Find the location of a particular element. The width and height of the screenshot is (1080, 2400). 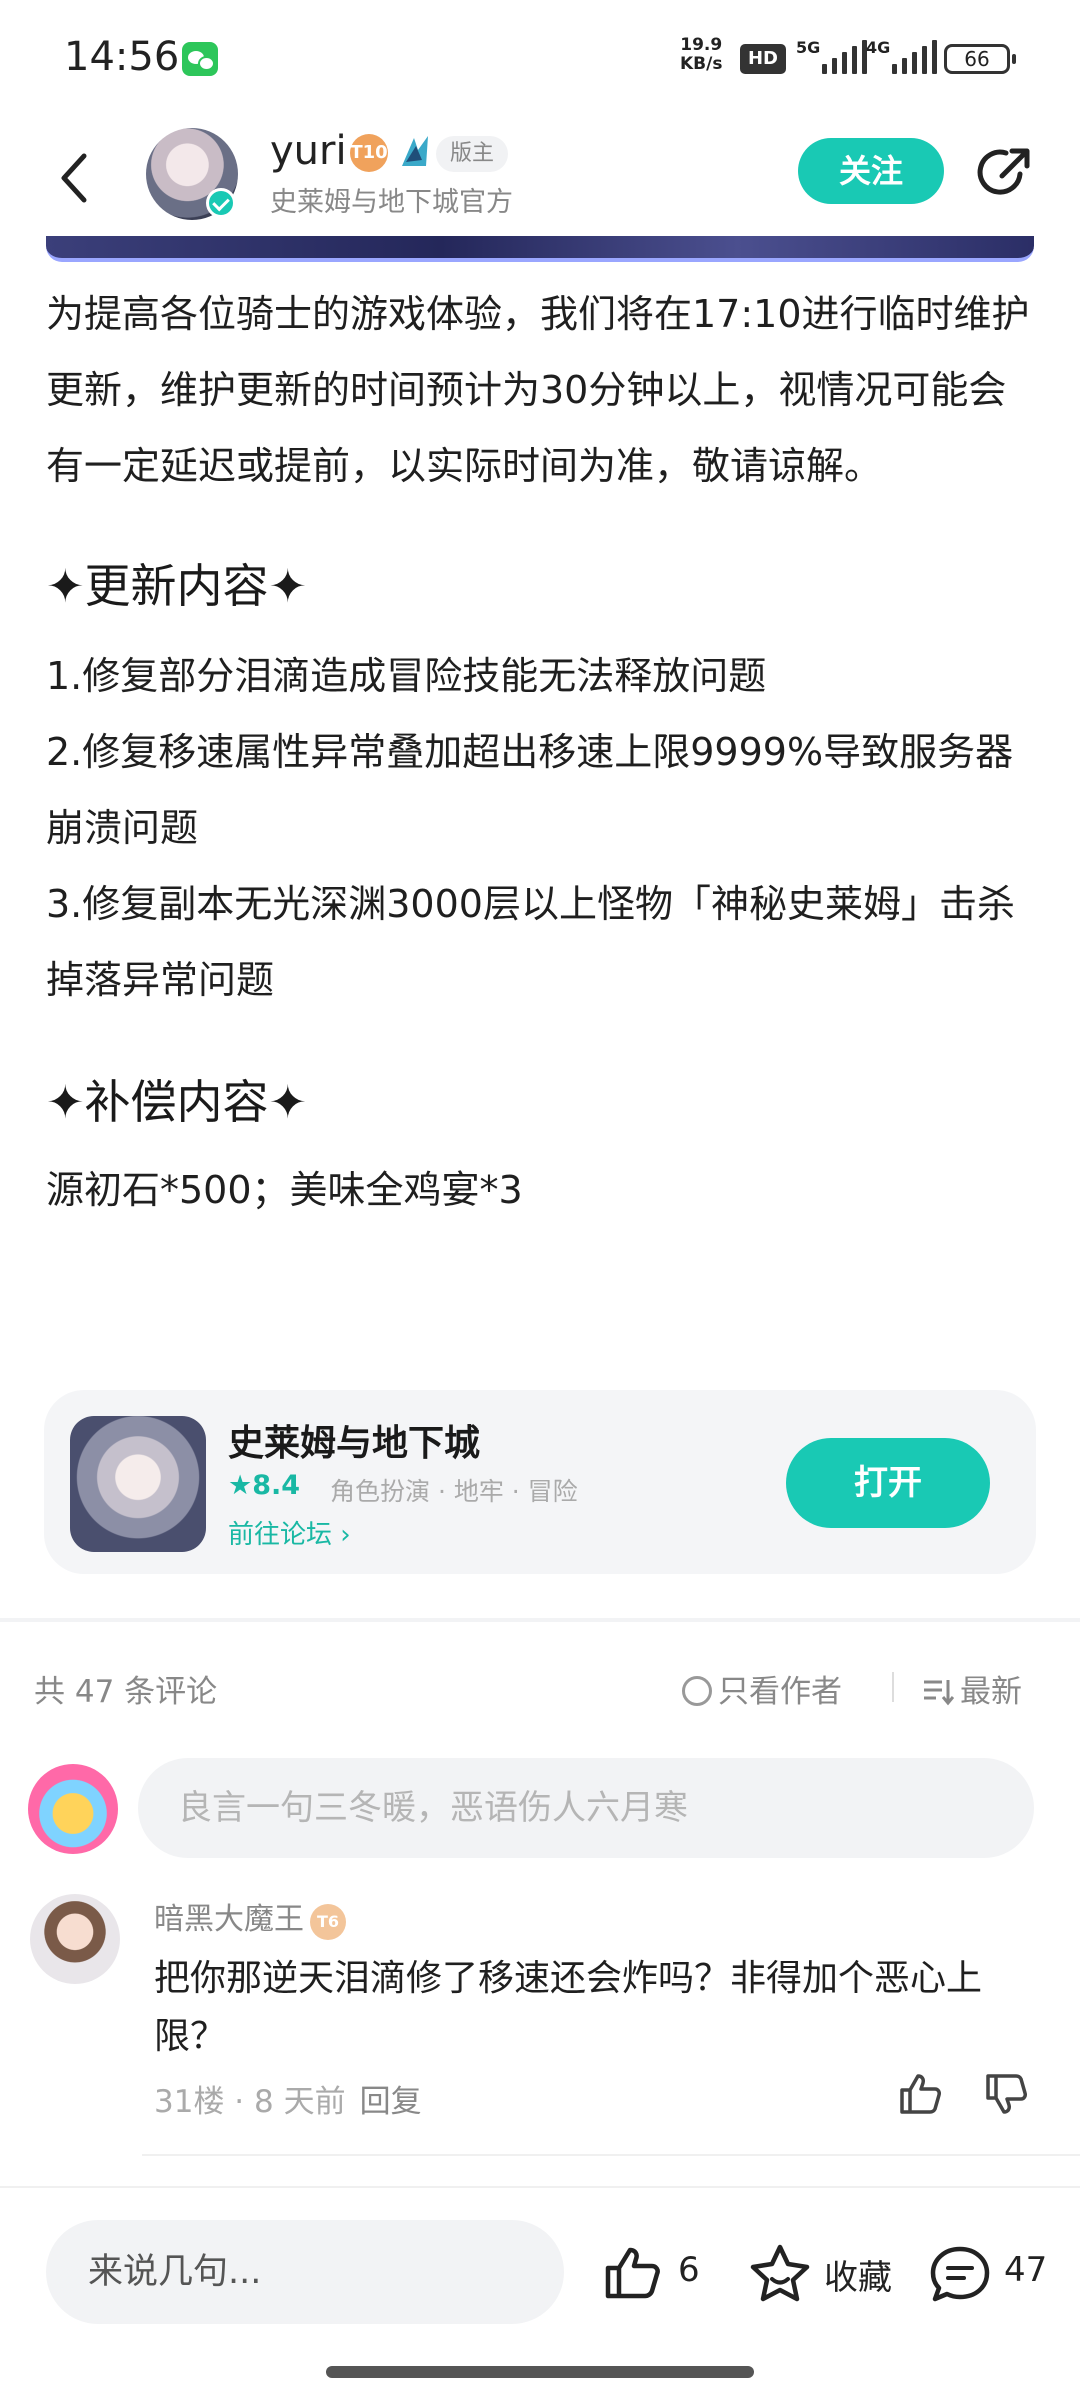

game-tags: 角色扮演 · 地牢 · 冒险 is located at coordinates (454, 1491).